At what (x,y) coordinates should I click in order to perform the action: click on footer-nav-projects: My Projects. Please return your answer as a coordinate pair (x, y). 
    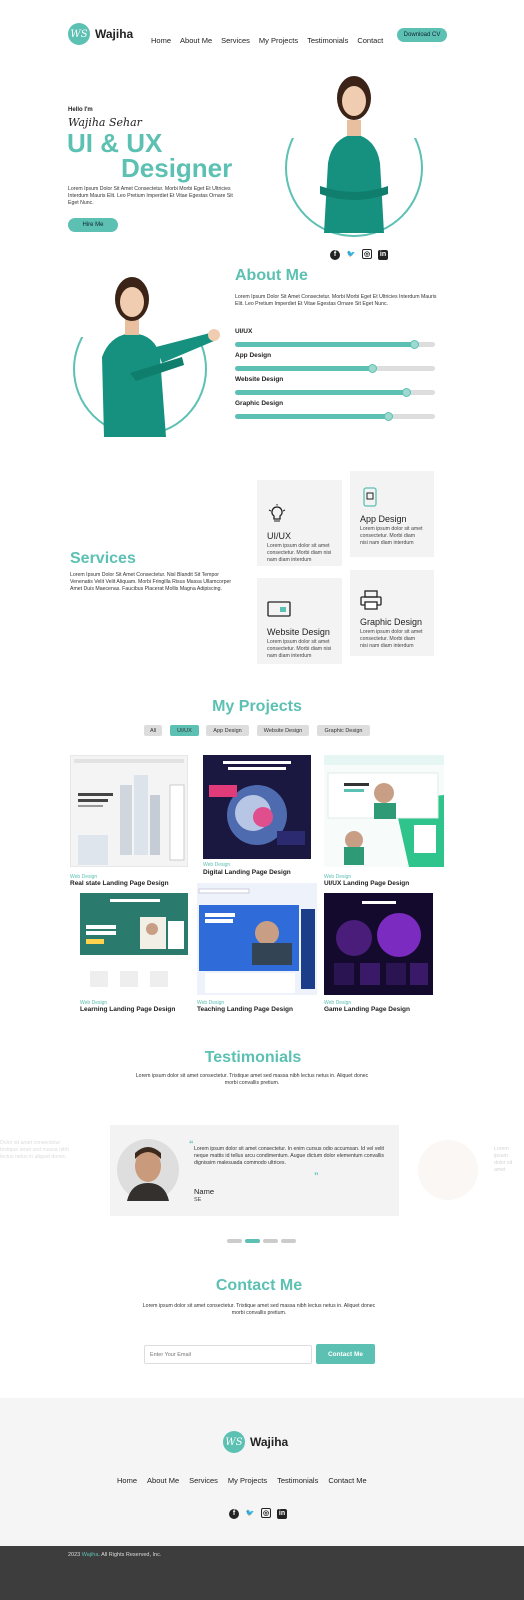
    Looking at the image, I should click on (247, 1480).